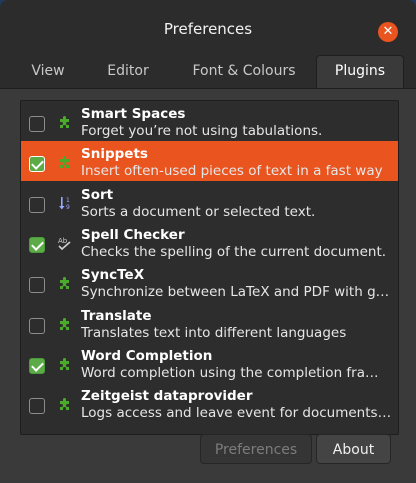 The height and width of the screenshot is (483, 416). I want to click on titlebar: Preferences ✕, so click(208, 28).